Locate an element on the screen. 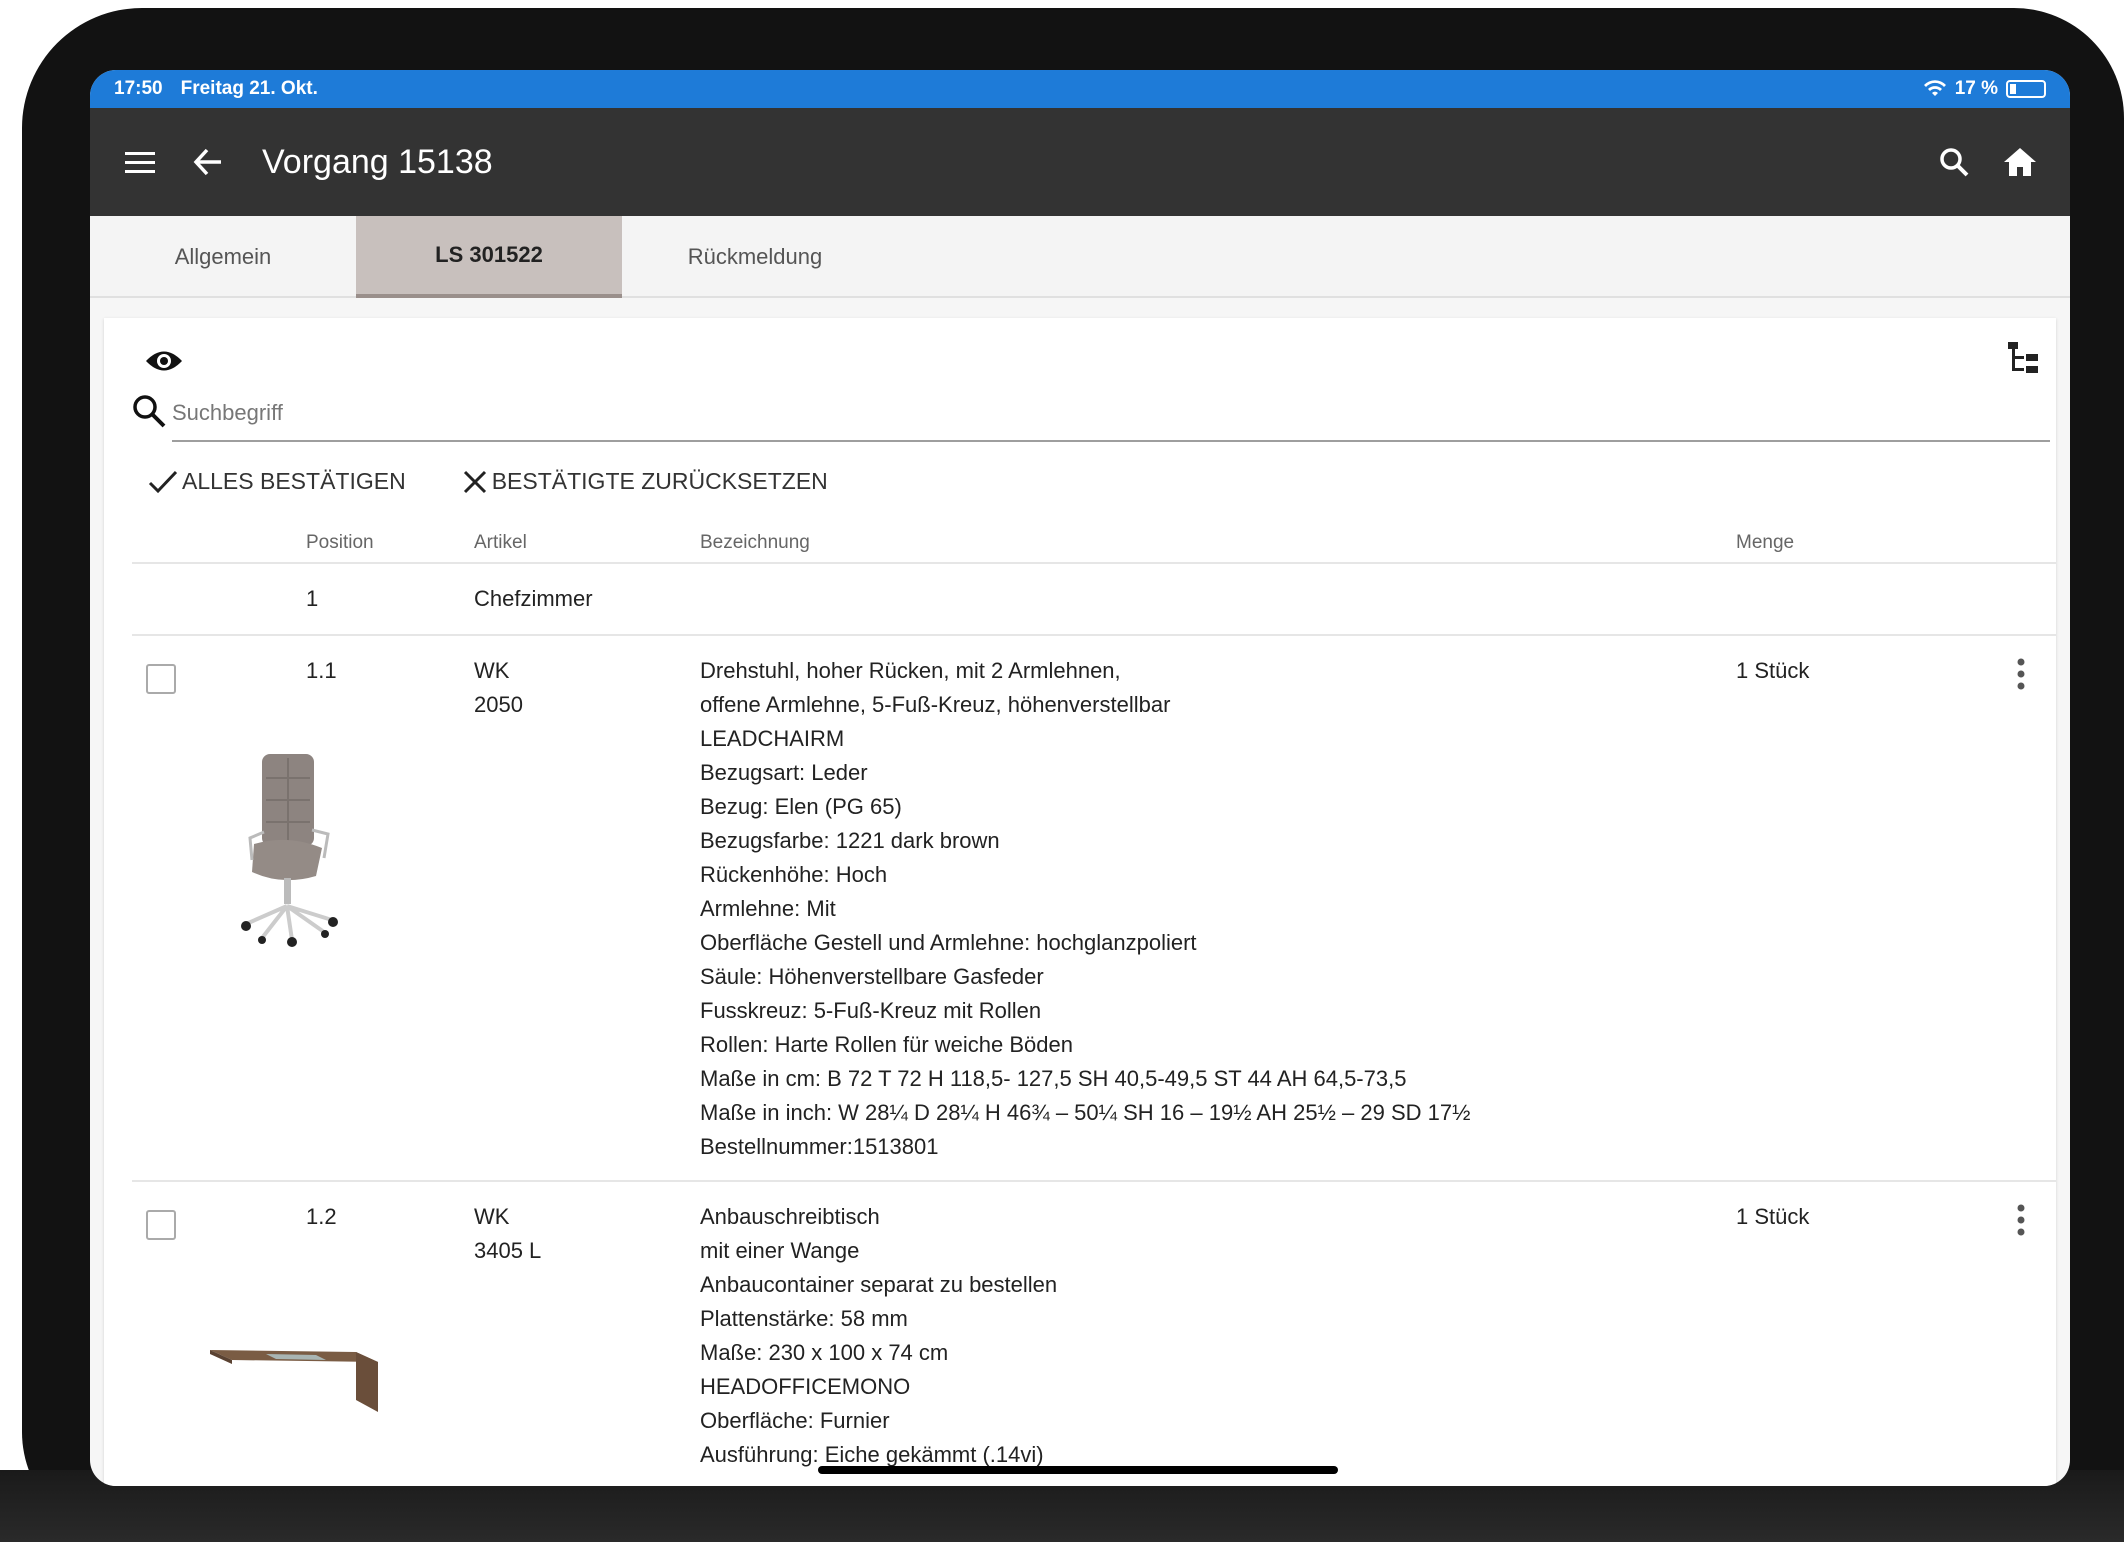 The image size is (2124, 1542). home-button is located at coordinates (2020, 162).